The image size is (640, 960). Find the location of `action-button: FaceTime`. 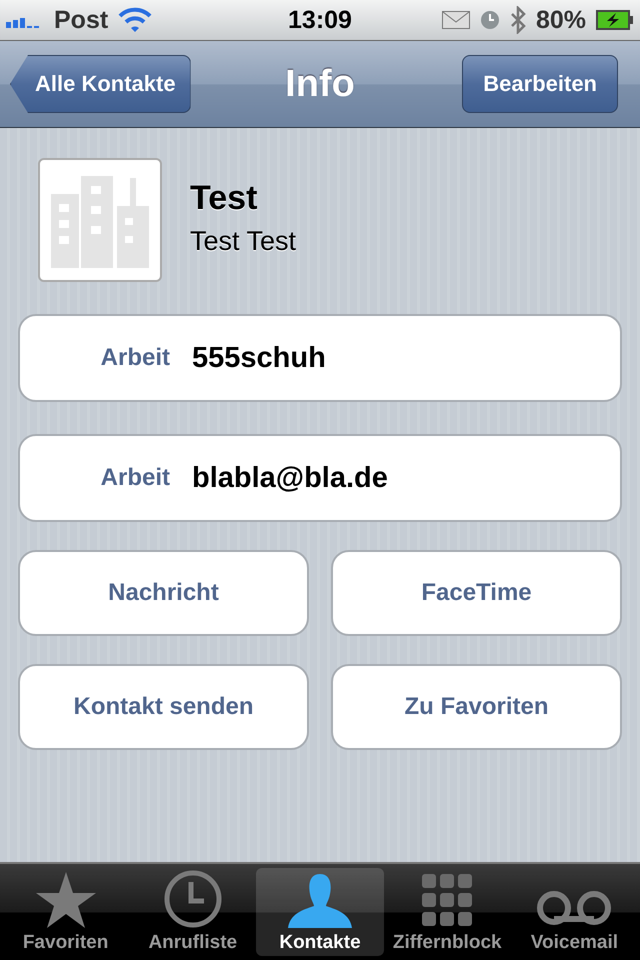

action-button: FaceTime is located at coordinates (476, 593).